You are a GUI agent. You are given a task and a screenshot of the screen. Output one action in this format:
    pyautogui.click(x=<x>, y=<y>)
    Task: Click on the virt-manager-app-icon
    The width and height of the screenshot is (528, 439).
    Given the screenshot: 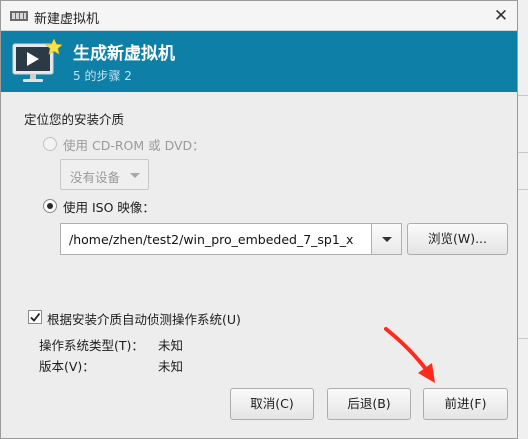 What is the action you would take?
    pyautogui.click(x=19, y=16)
    